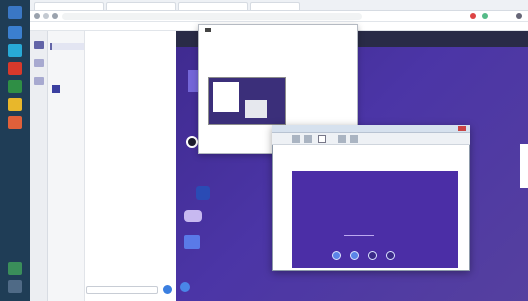  I want to click on window-thumbnail, so click(247, 101).